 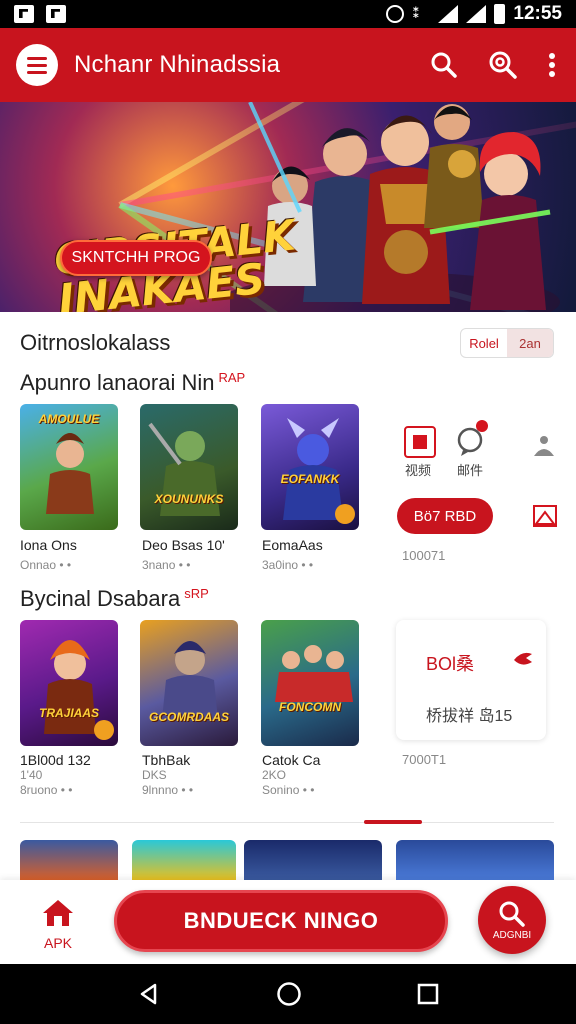 I want to click on hand-icon, so click(x=523, y=658).